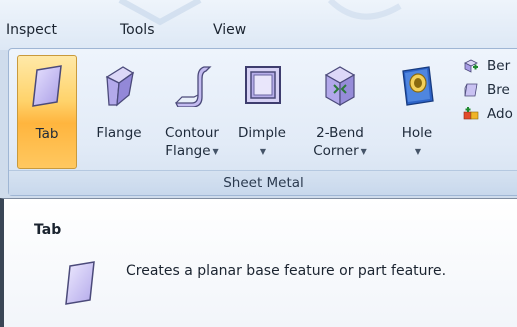  I want to click on add-label: Ado, so click(500, 114).